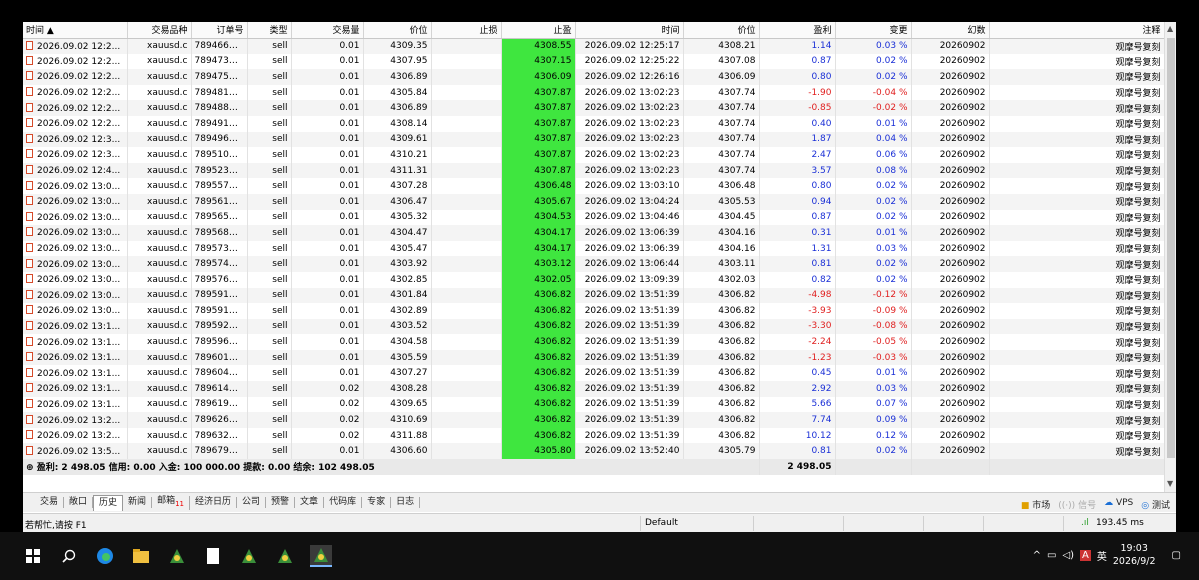 Image resolution: width=1199 pixels, height=580 pixels. I want to click on metatrader-active-icon, so click(321, 556).